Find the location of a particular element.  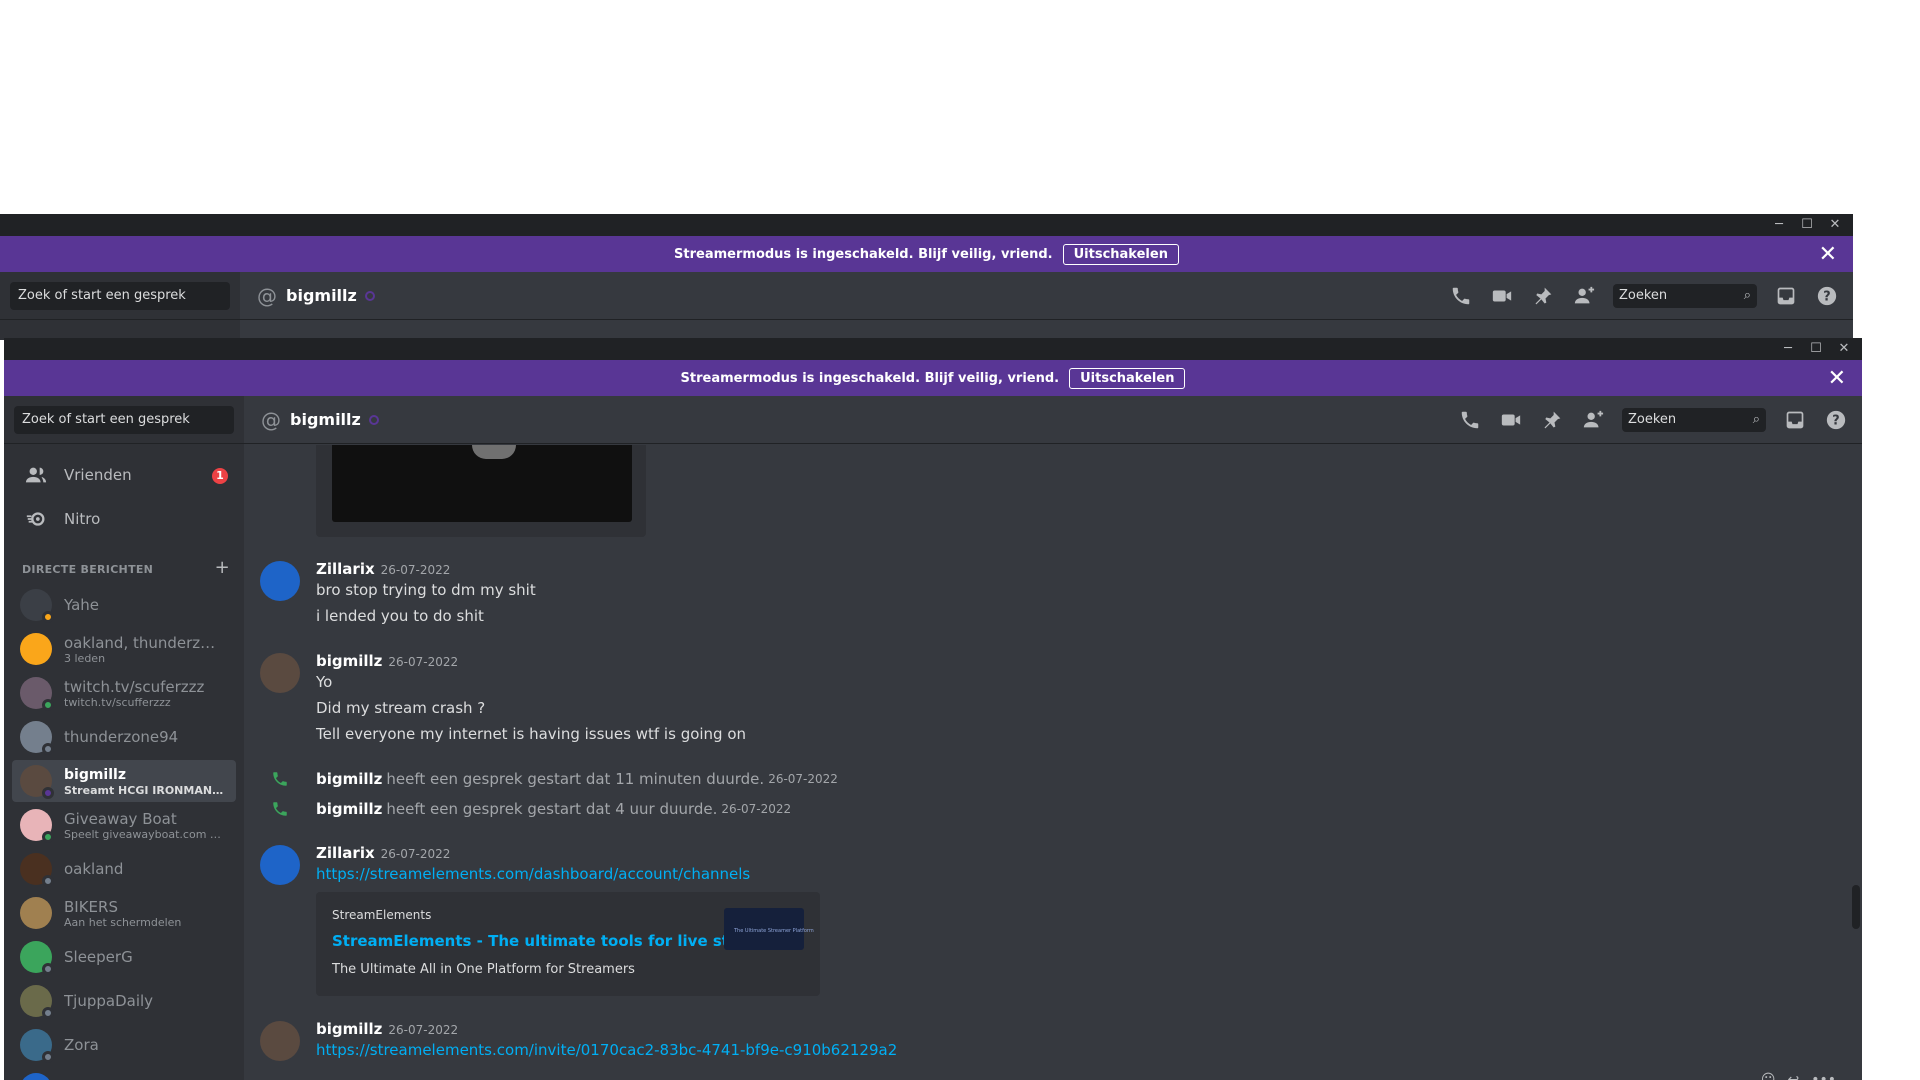

embed-thumbnail: The Ultimate Streamer Platform is located at coordinates (769, 929).